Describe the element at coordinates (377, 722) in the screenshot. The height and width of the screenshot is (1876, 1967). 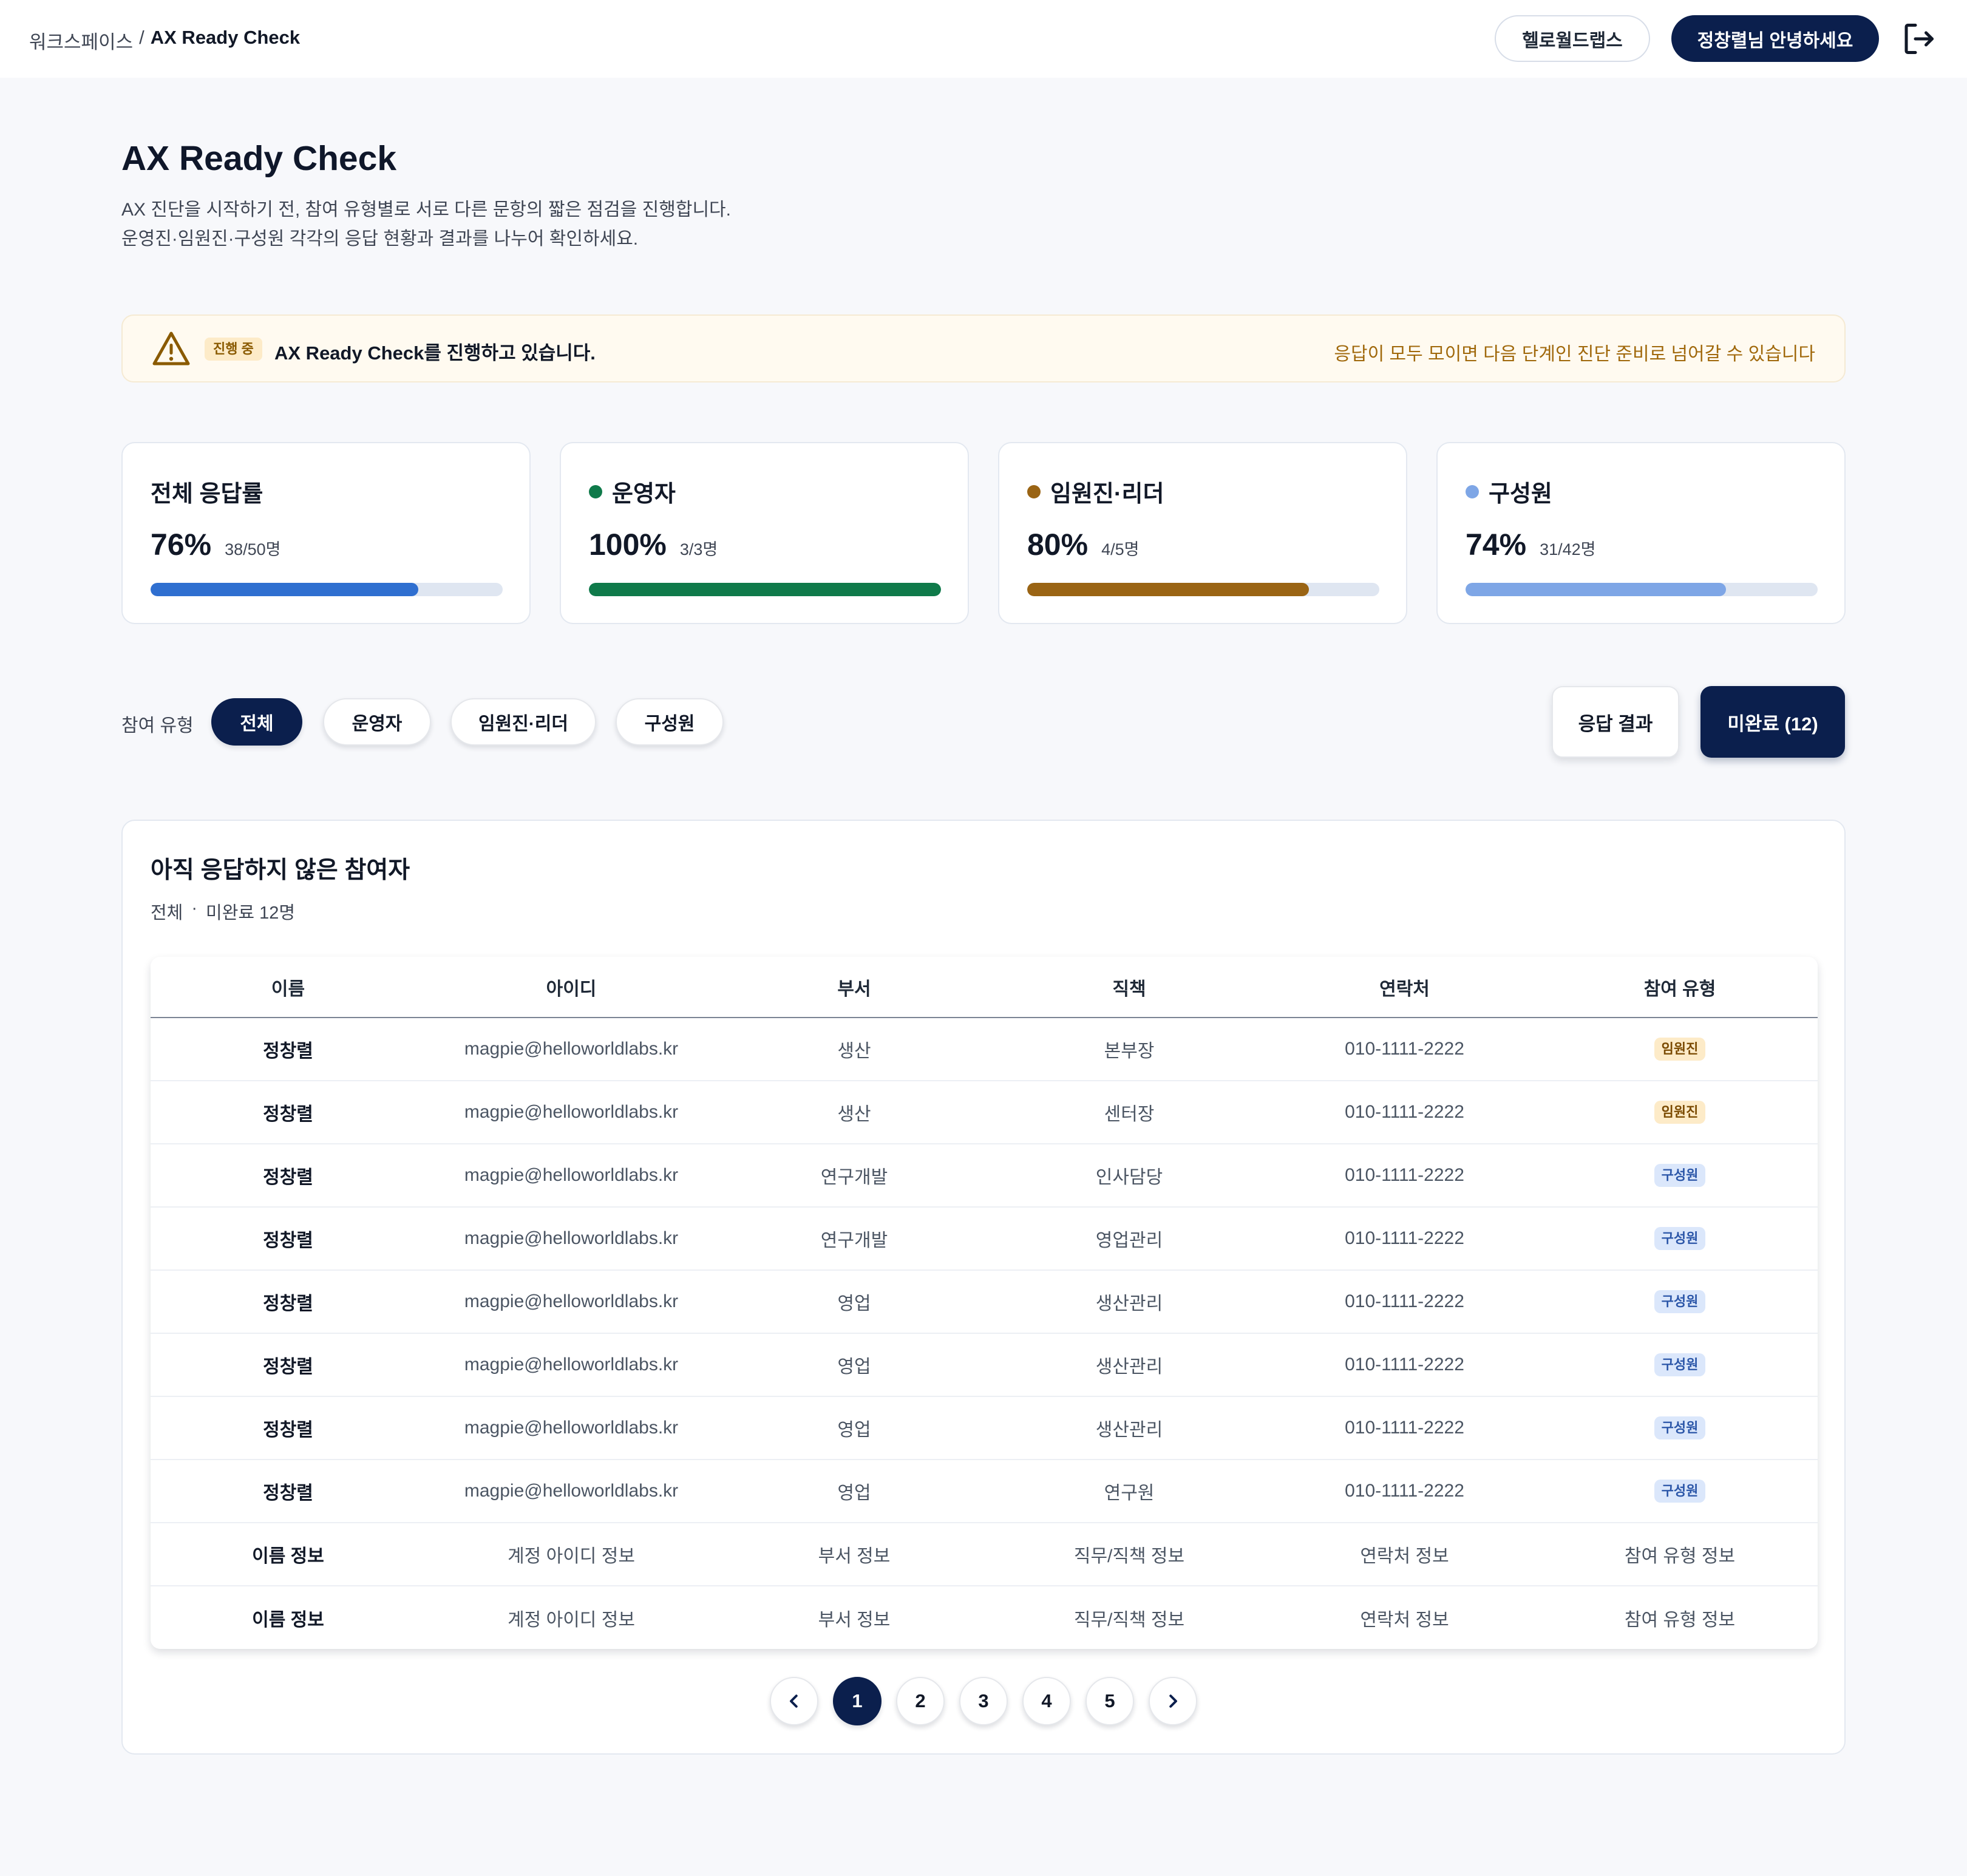
I see `filter-chip-operator: 운영자` at that location.